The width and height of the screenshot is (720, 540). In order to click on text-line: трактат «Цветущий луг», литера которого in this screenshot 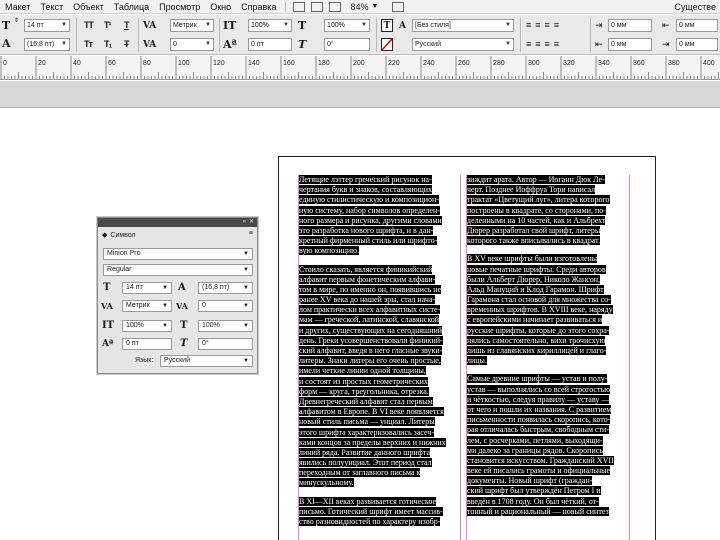, I will do `click(538, 200)`.